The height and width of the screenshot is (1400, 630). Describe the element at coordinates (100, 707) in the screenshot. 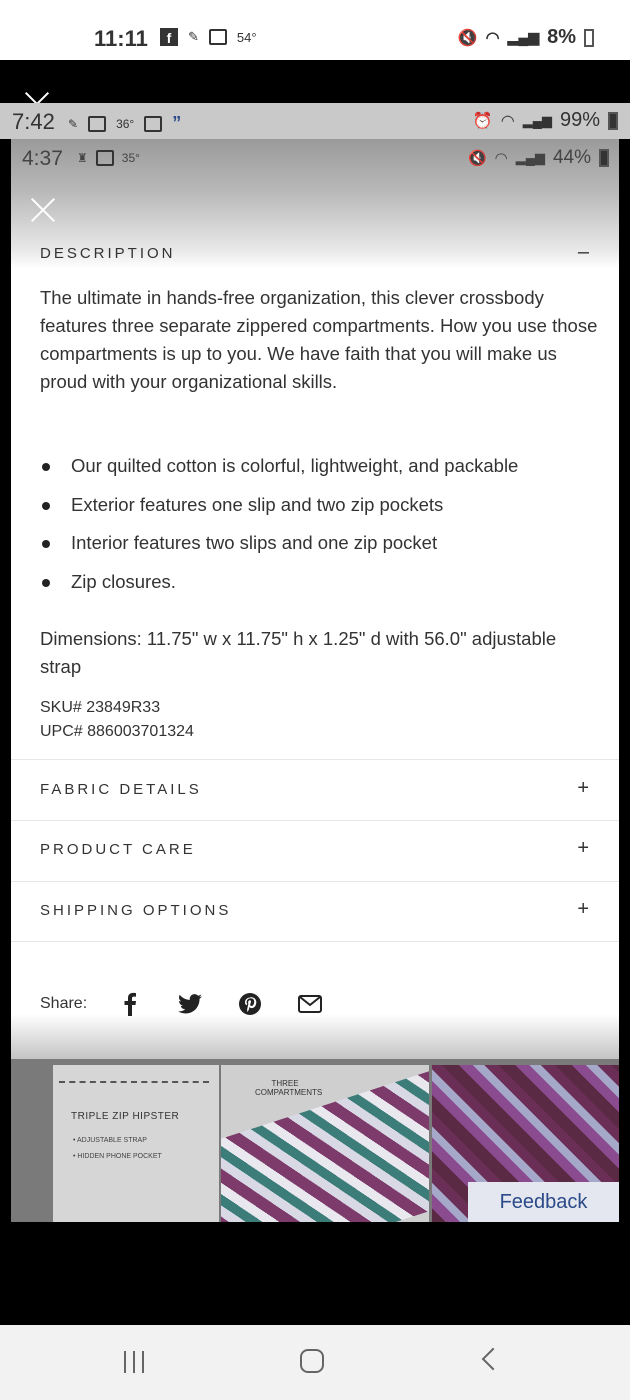

I see `sku-text: SKU# 23849R33` at that location.